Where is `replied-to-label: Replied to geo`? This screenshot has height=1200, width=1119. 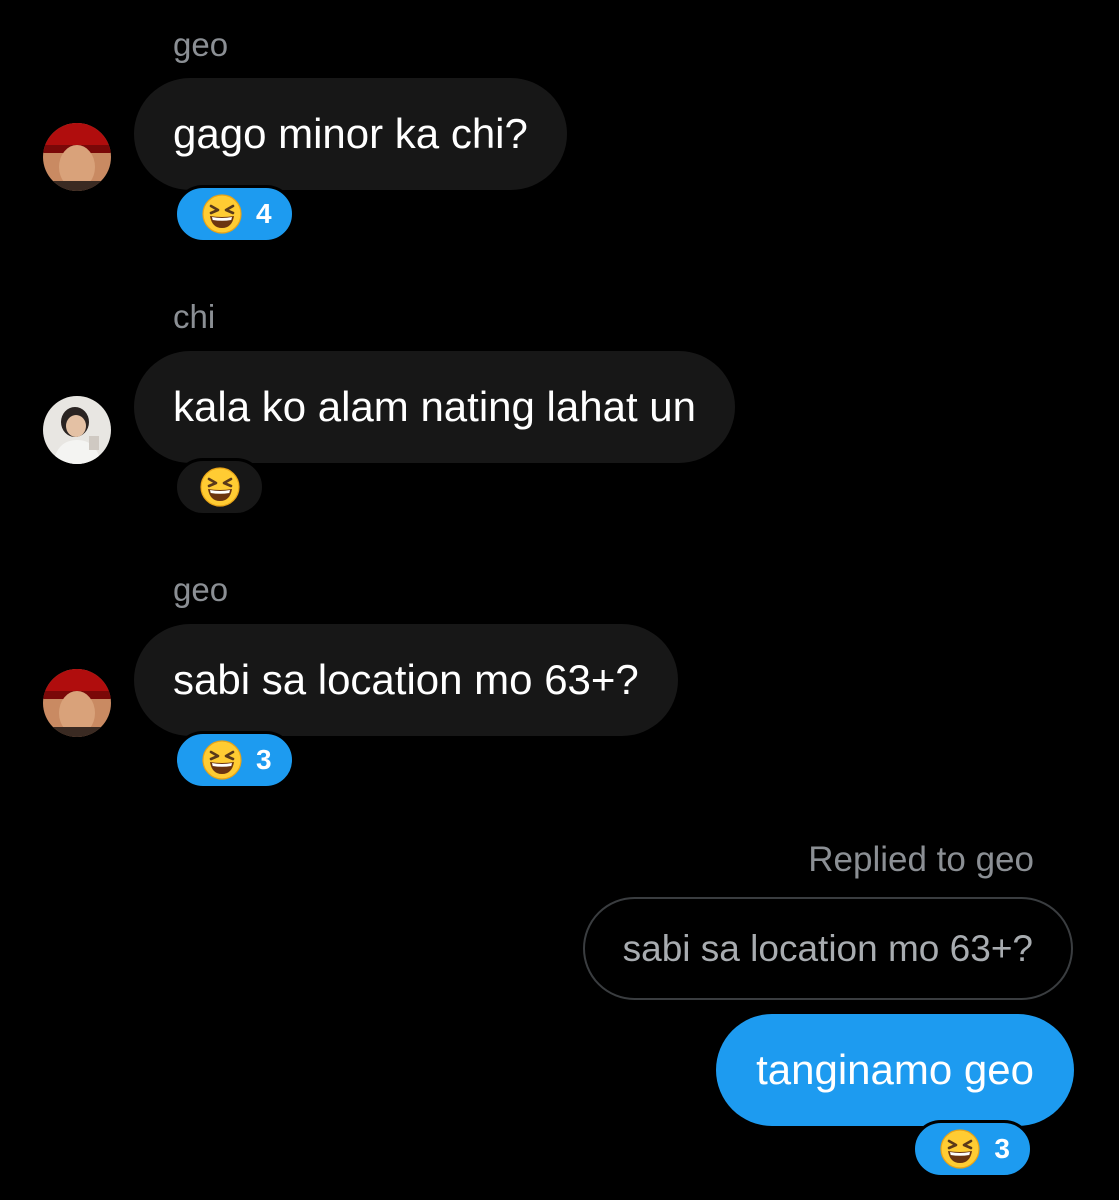 replied-to-label: Replied to geo is located at coordinates (921, 859).